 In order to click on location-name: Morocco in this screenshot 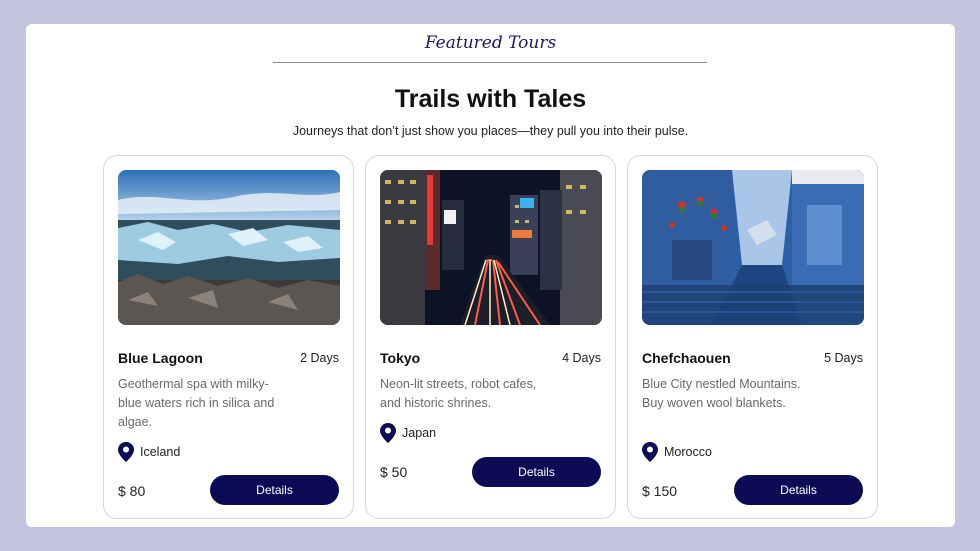, I will do `click(688, 452)`.